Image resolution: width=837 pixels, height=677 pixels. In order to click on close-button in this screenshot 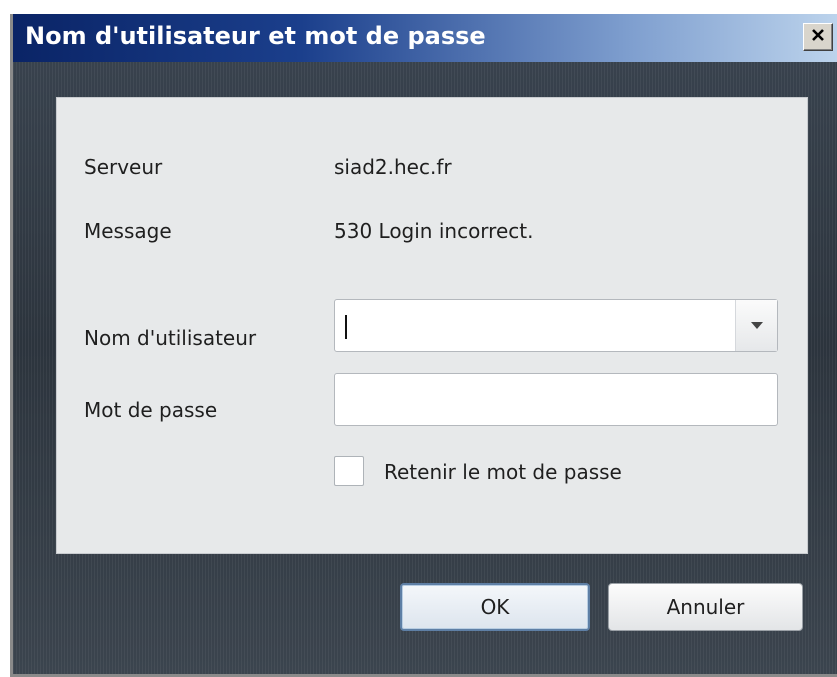, I will do `click(818, 37)`.